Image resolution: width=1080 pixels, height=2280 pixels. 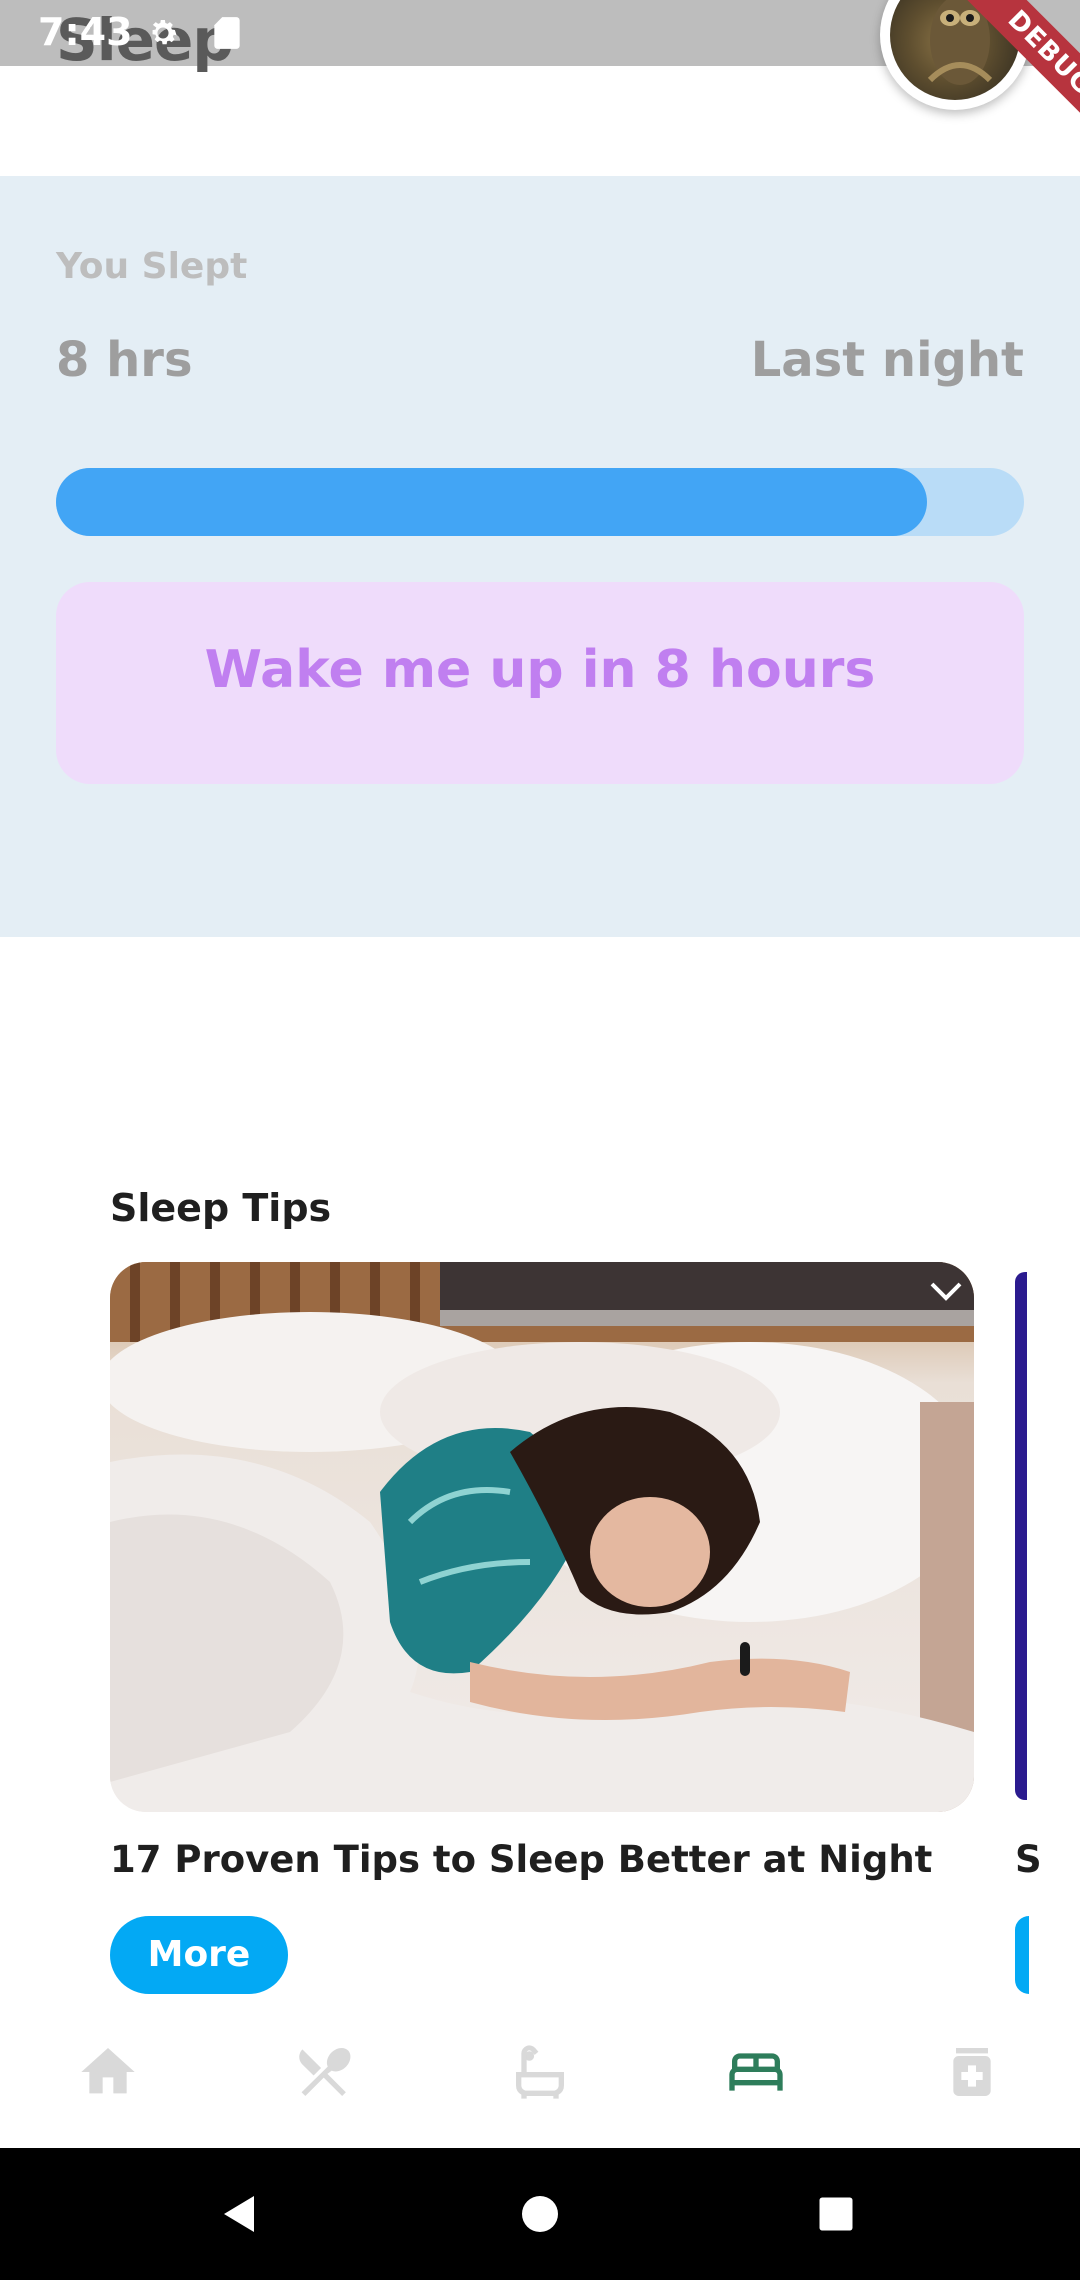 I want to click on status-time: 7:43, so click(x=85, y=32).